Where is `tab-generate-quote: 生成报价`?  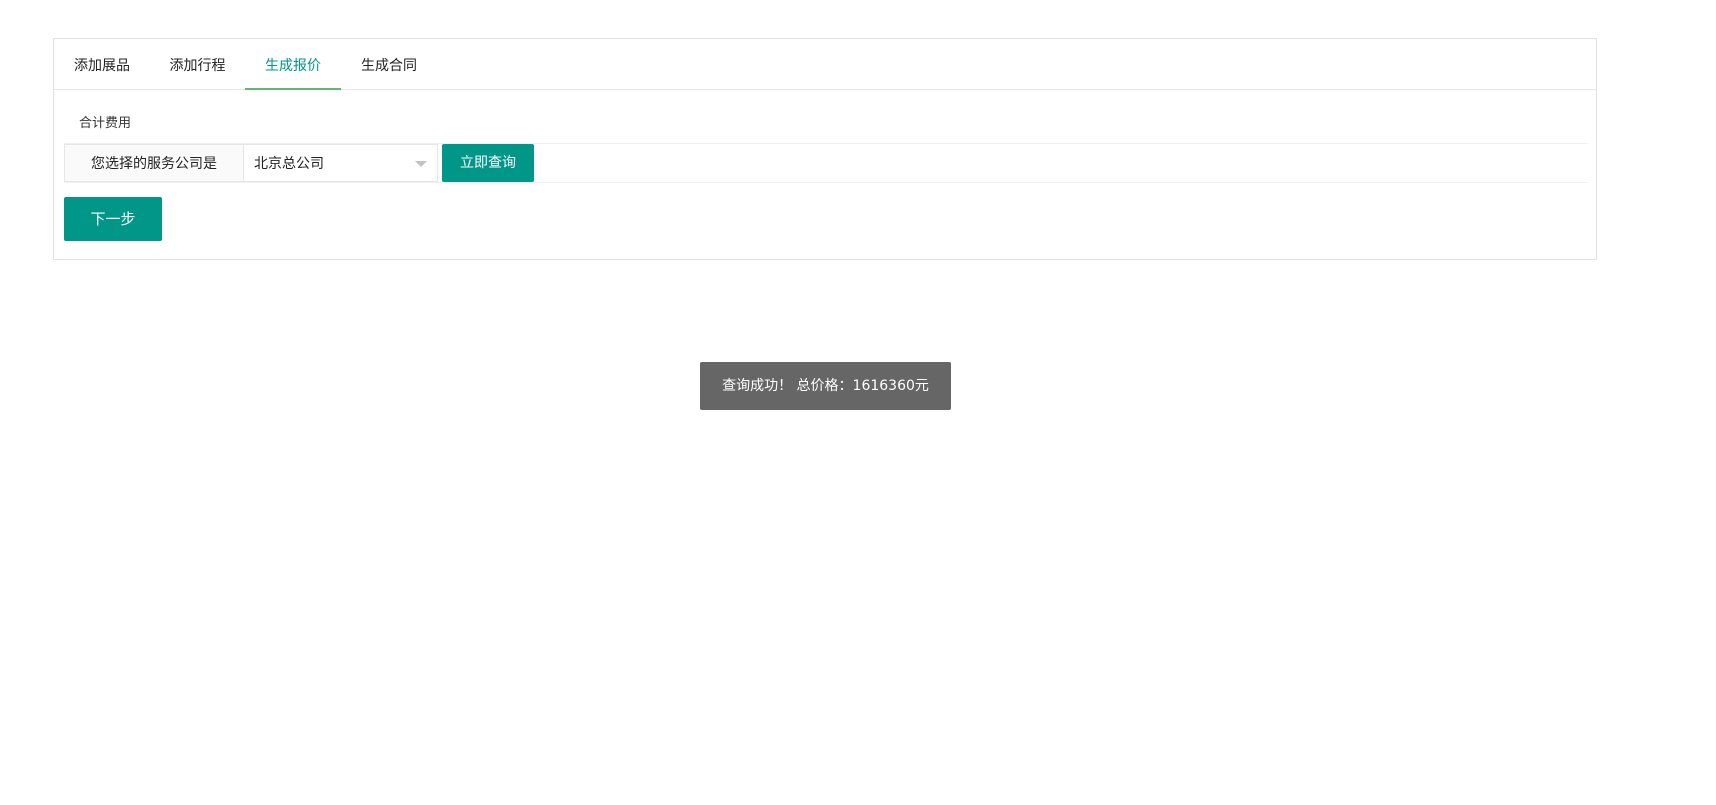 tab-generate-quote: 生成报价 is located at coordinates (293, 64).